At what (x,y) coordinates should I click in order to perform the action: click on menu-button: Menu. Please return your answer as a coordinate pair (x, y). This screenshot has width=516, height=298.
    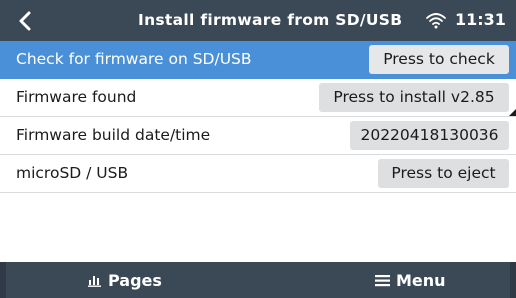
    Looking at the image, I should click on (410, 280).